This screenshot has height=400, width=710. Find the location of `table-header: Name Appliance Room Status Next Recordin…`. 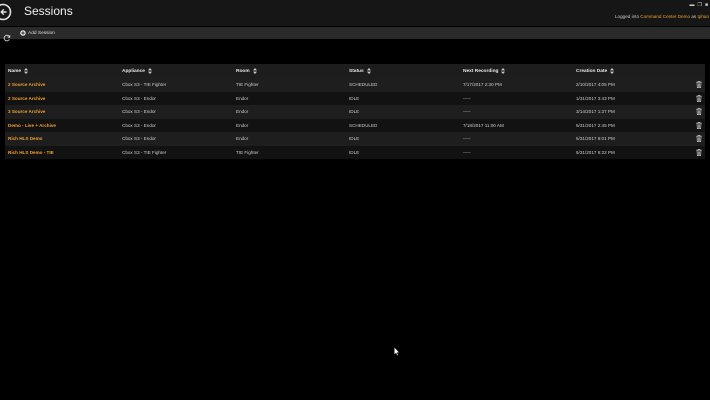

table-header: Name Appliance Room Status Next Recordin… is located at coordinates (355, 71).